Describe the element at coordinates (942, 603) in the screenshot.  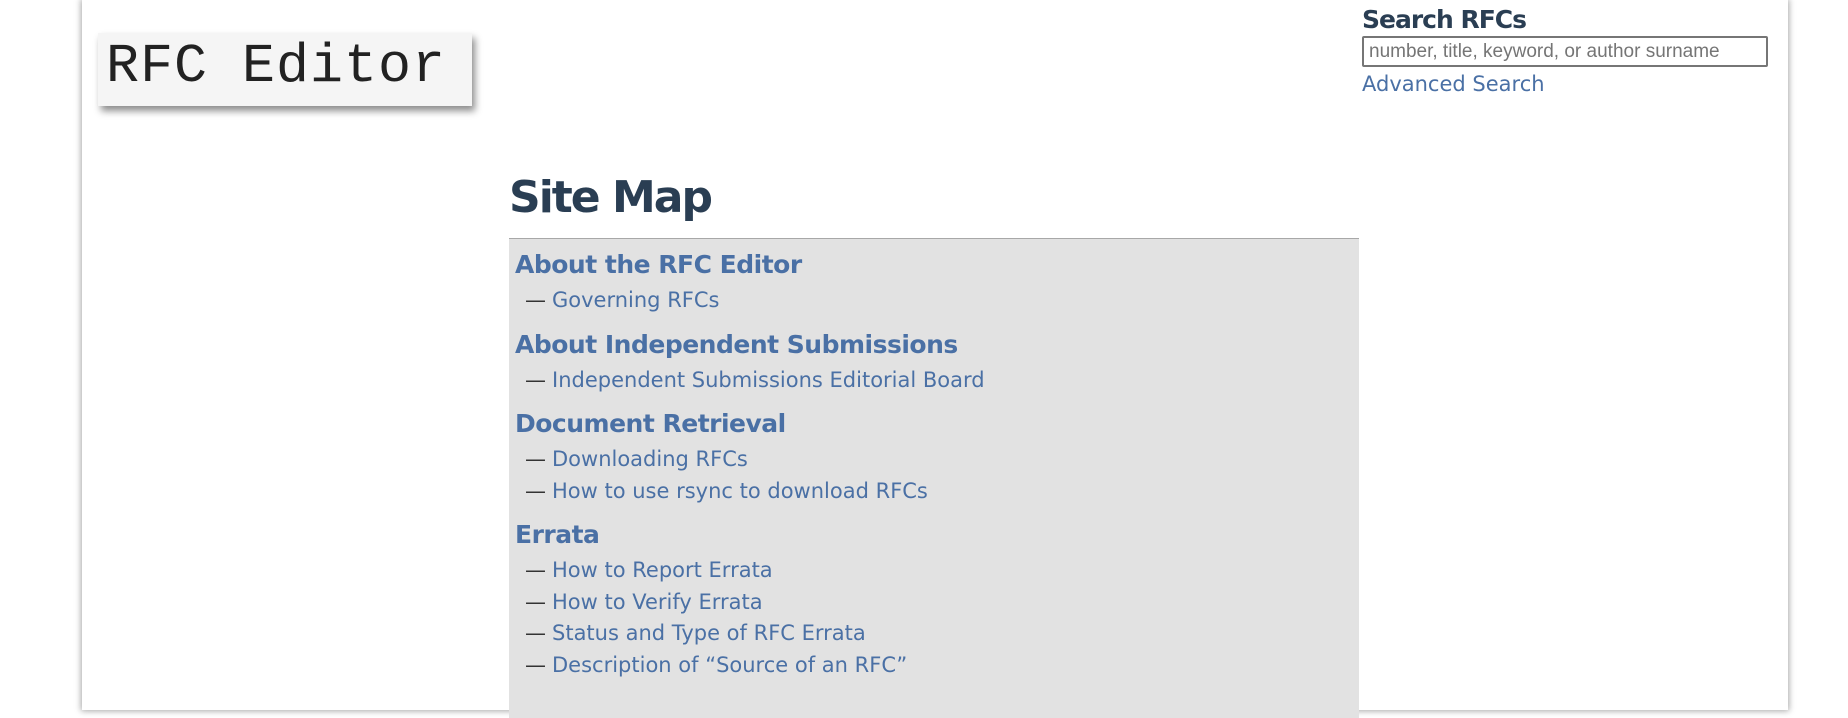
I see `list-item: — How to Verify Errata` at that location.